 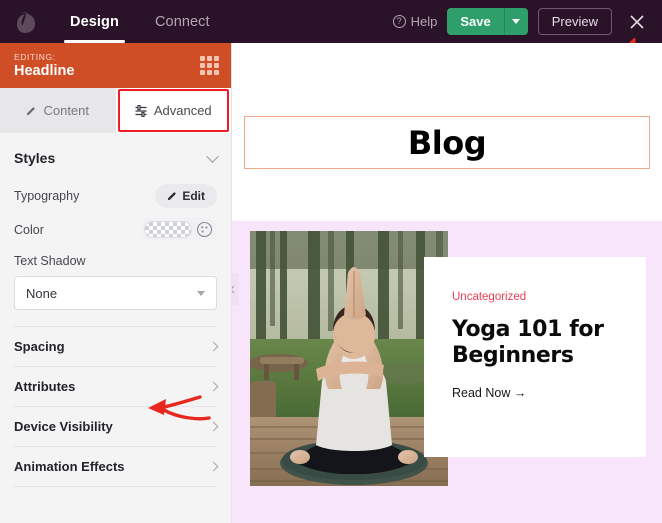 I want to click on sidebar-tabs: Content Advanced, so click(x=115, y=110).